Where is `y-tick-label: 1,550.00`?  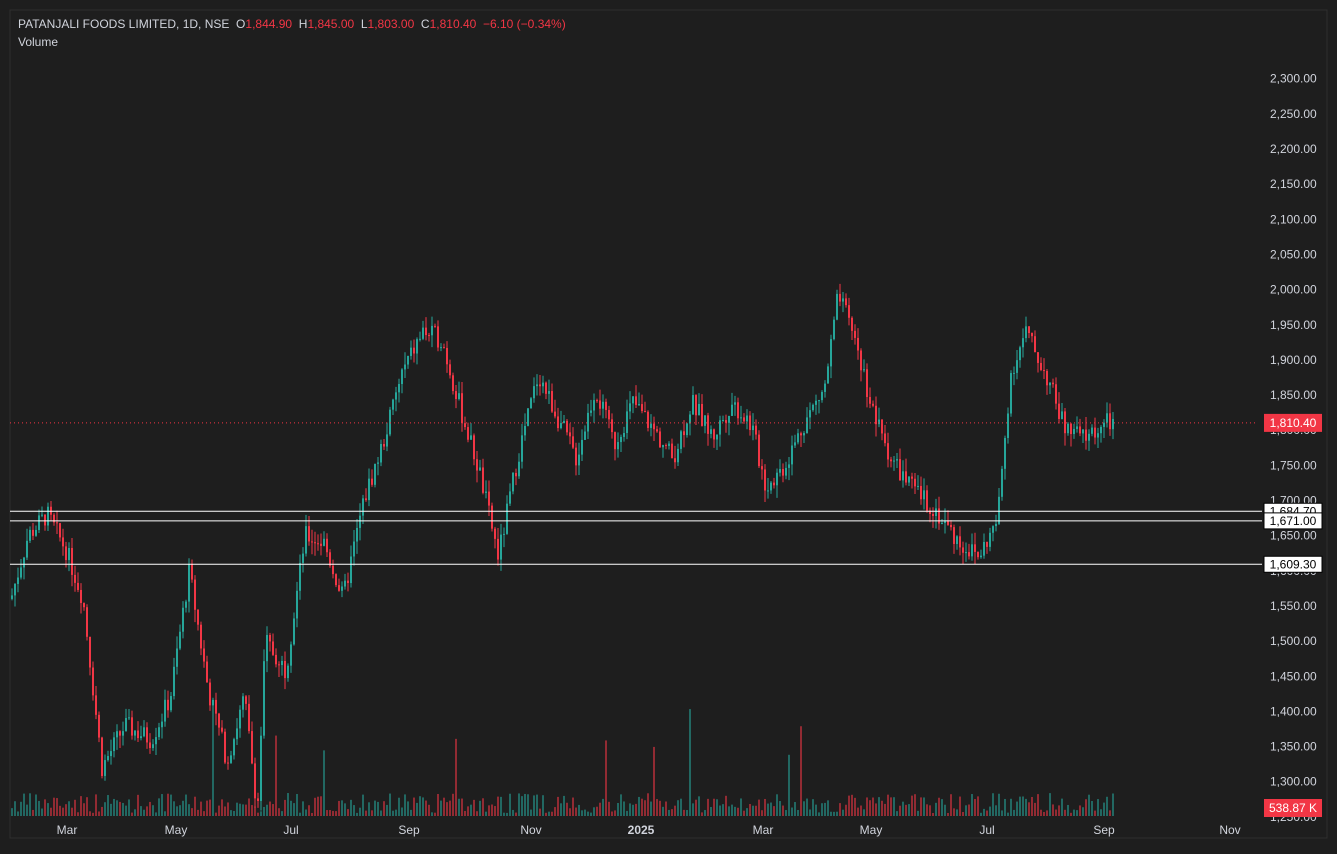
y-tick-label: 1,550.00 is located at coordinates (1293, 606).